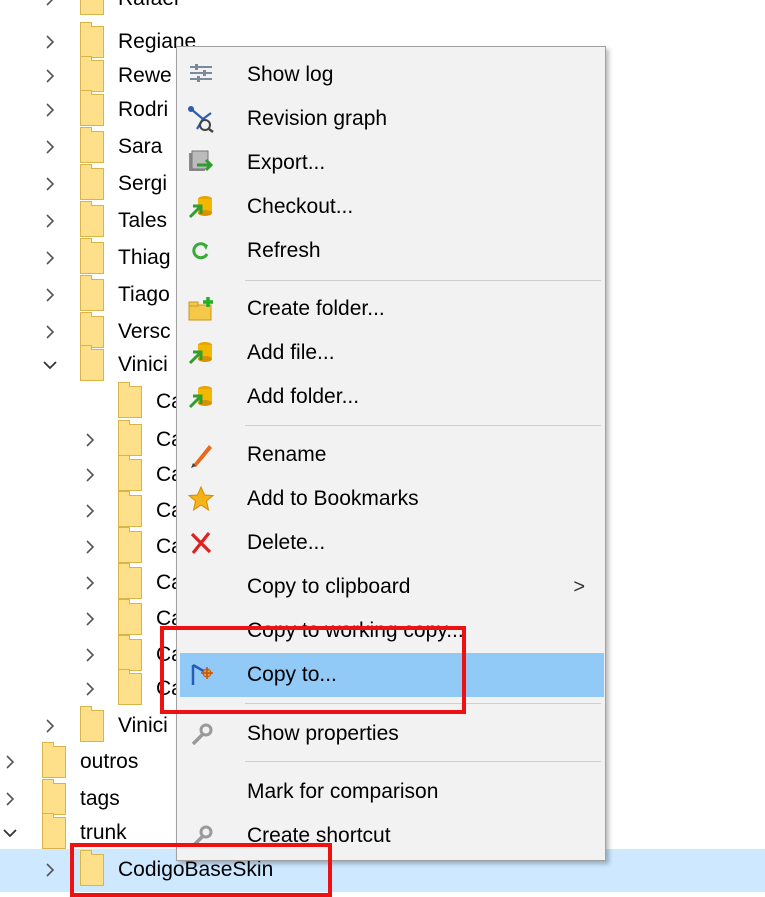 Image resolution: width=765 pixels, height=897 pixels. I want to click on tree-row-label: outros, so click(109, 761).